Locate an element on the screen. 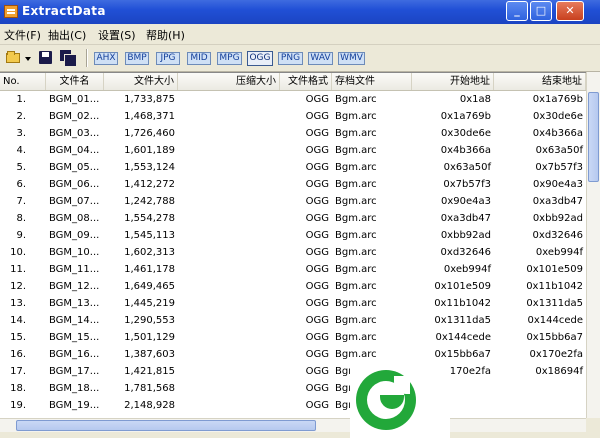 This screenshot has width=600, height=438. cell-start: 0x11b1042 is located at coordinates (462, 303).